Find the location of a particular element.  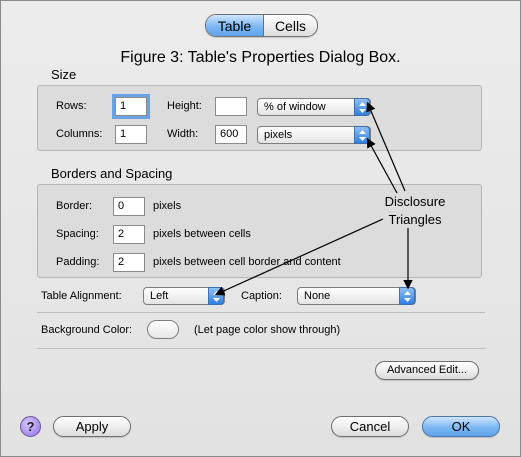

annotation-text: Disclosure Triangles is located at coordinates (415, 211).